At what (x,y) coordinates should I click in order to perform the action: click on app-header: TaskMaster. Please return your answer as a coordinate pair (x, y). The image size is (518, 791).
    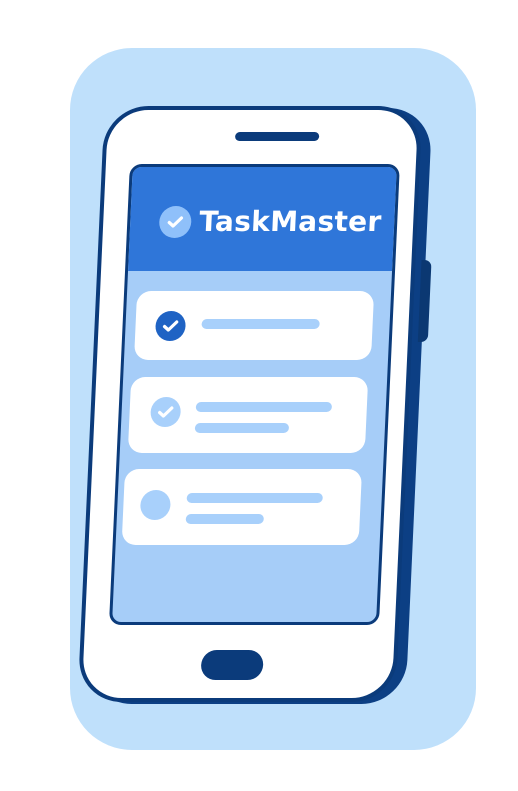
    Looking at the image, I should click on (262, 219).